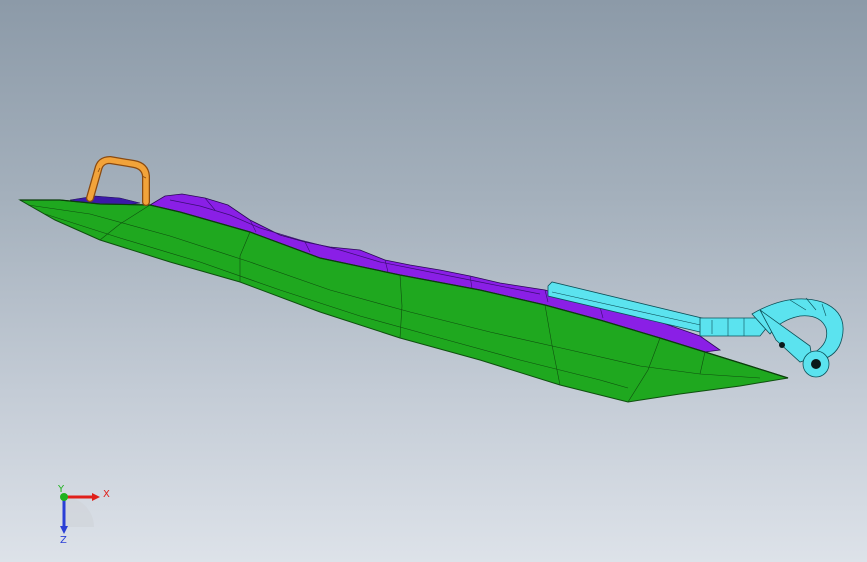  What do you see at coordinates (118, 181) in the screenshot?
I see `handle-bar` at bounding box center [118, 181].